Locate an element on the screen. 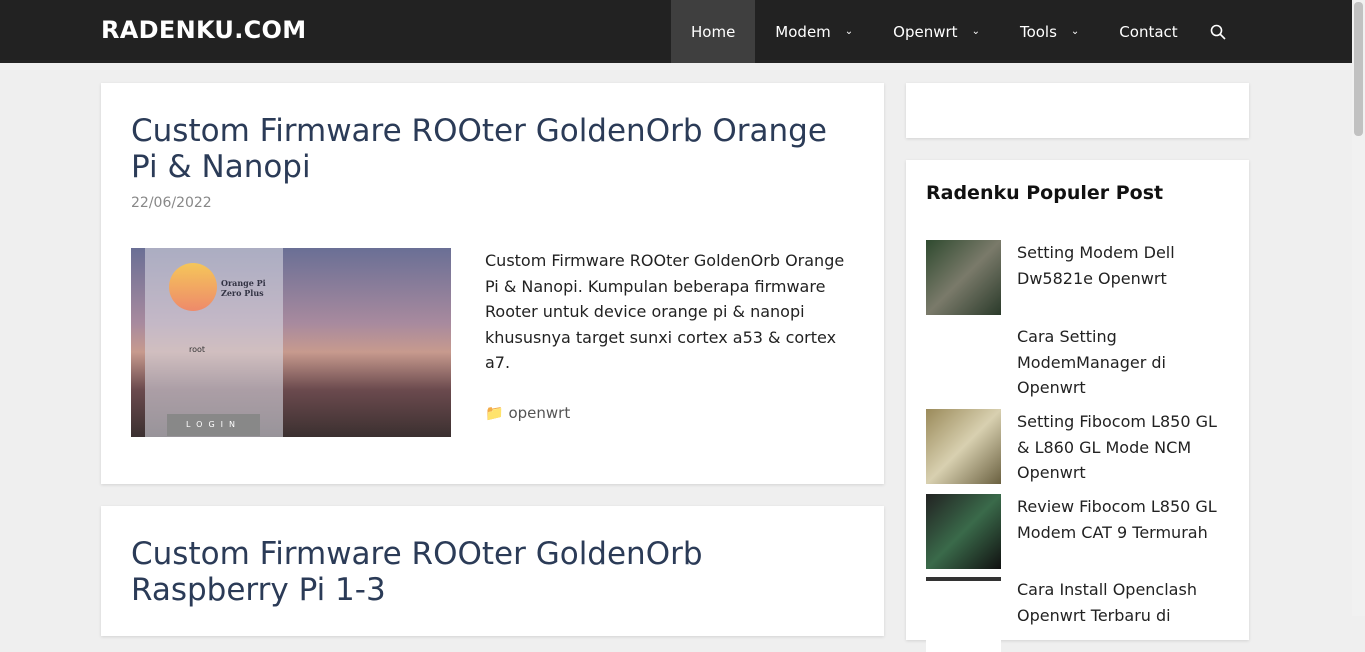 The height and width of the screenshot is (652, 1365). nav-label: Contact is located at coordinates (1148, 31).